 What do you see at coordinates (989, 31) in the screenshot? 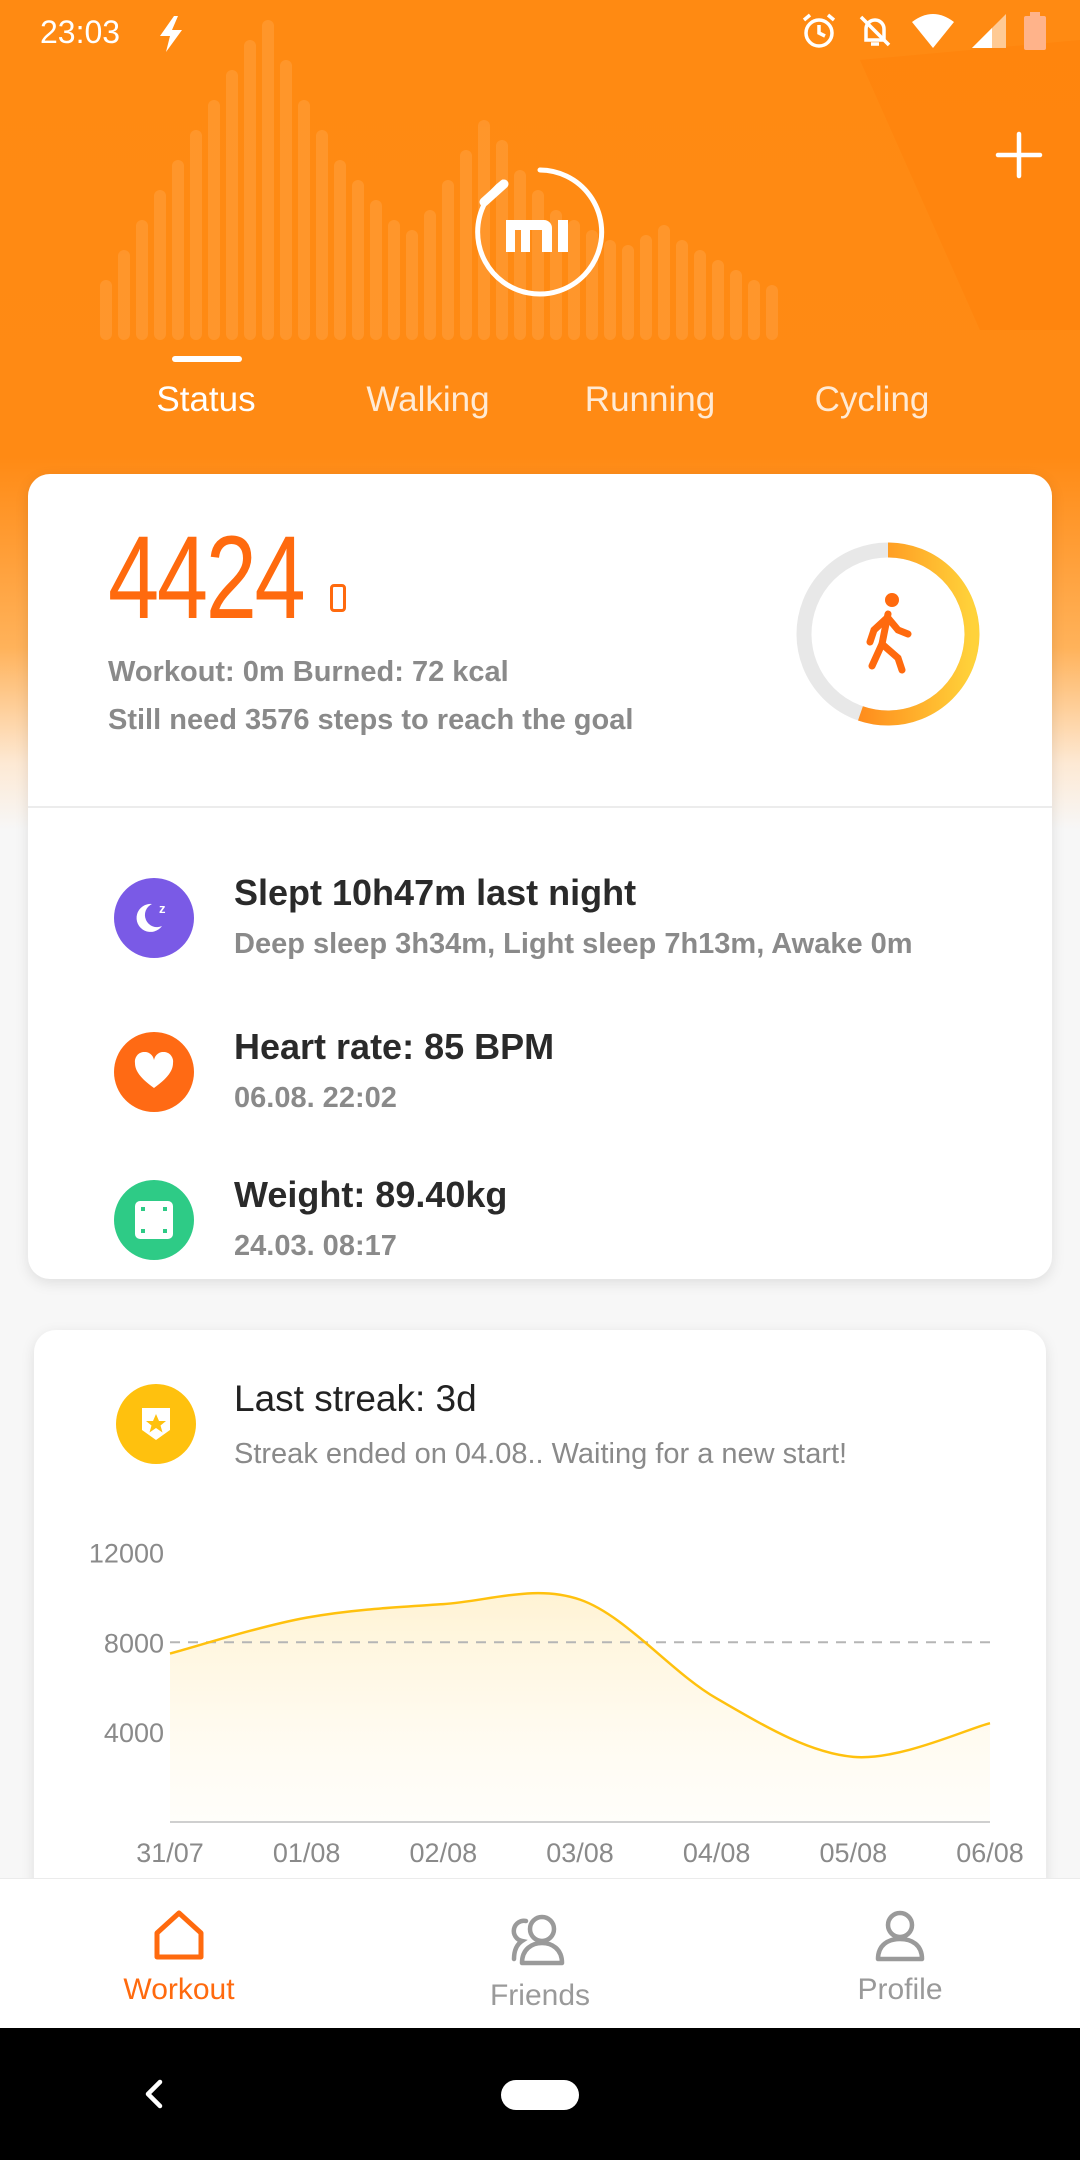
I see `cell-signal-icon` at bounding box center [989, 31].